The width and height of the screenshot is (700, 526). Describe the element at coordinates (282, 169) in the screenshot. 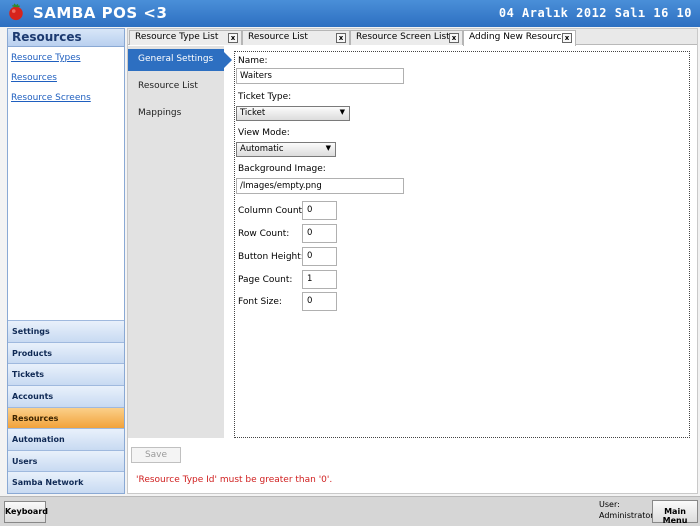

I see `background-image-label: Background Image:` at that location.